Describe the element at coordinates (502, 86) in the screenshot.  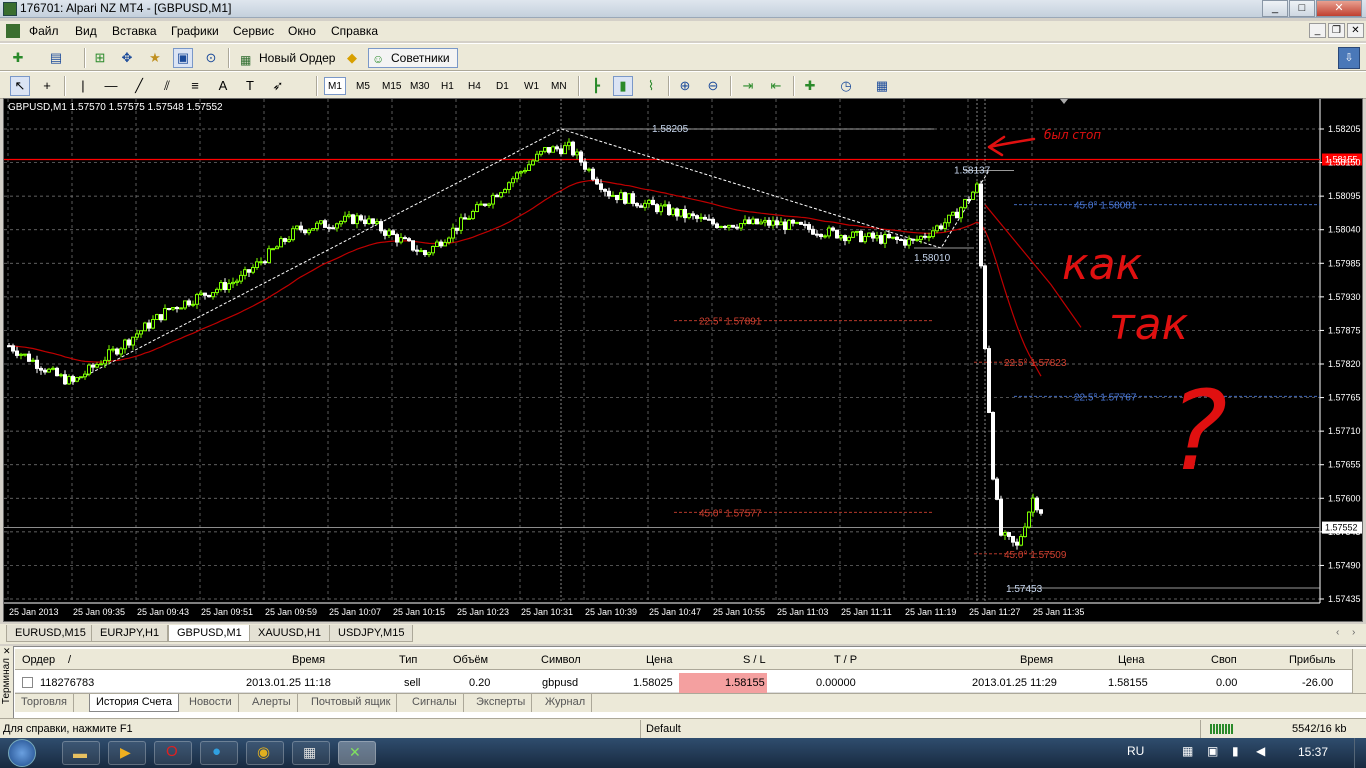
I see `timeframe-d1: D1` at that location.